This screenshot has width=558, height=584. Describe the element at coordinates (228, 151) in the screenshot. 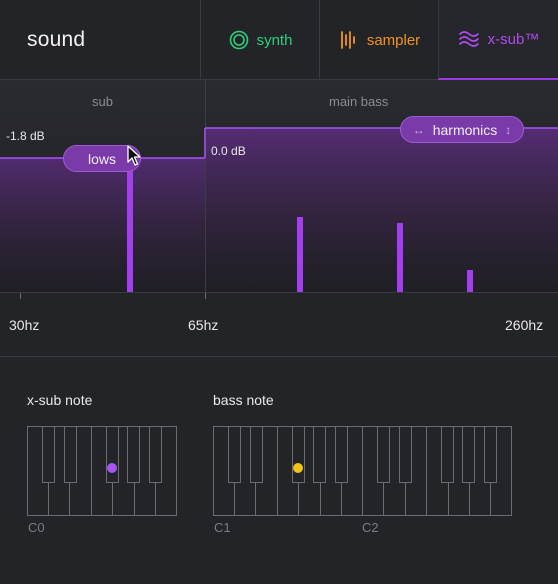

I see `main-level-value: 0.0 dB` at that location.